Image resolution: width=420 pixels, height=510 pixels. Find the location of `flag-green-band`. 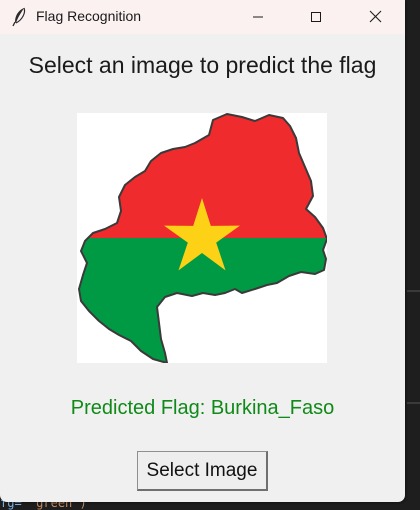

flag-green-band is located at coordinates (203, 300).